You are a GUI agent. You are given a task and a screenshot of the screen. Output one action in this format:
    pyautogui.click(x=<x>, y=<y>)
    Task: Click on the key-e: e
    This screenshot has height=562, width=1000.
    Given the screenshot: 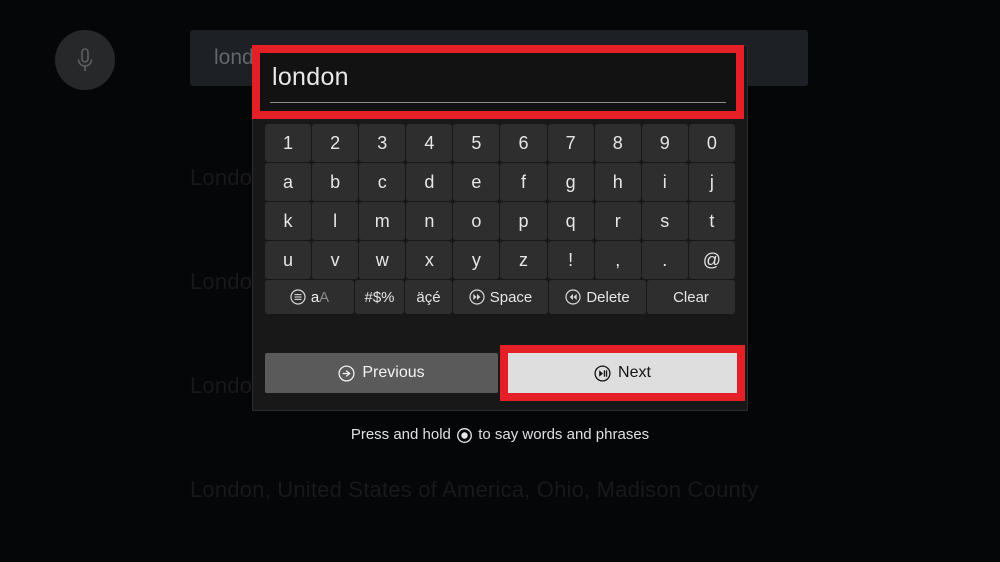 What is the action you would take?
    pyautogui.click(x=476, y=182)
    